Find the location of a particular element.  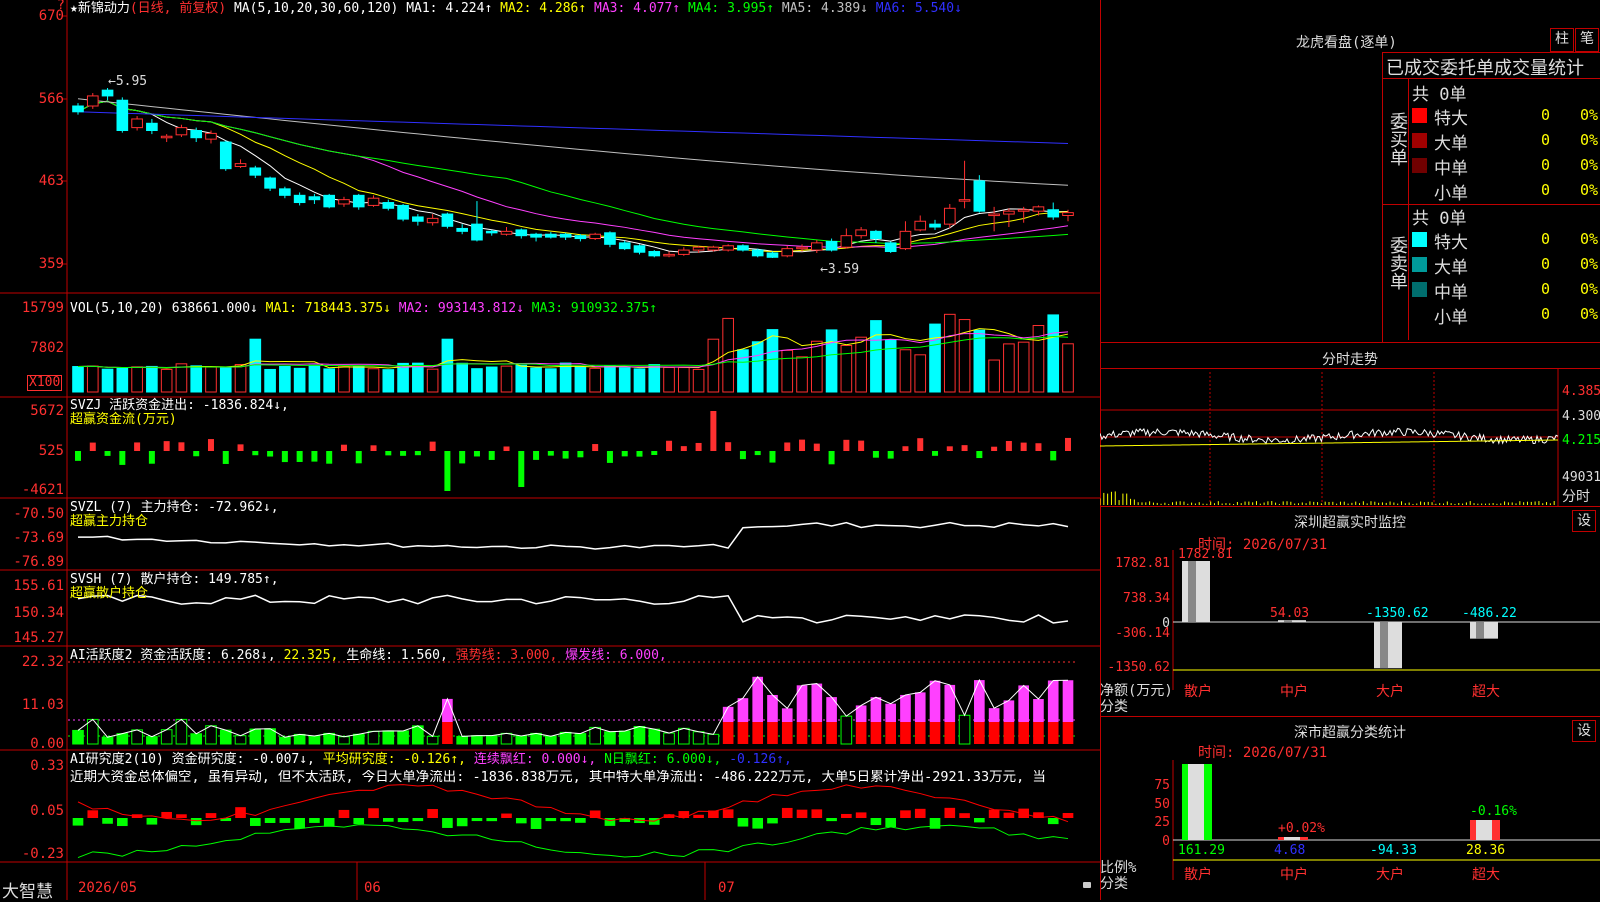

net-amount-label: 54.03 is located at coordinates (1289, 613).